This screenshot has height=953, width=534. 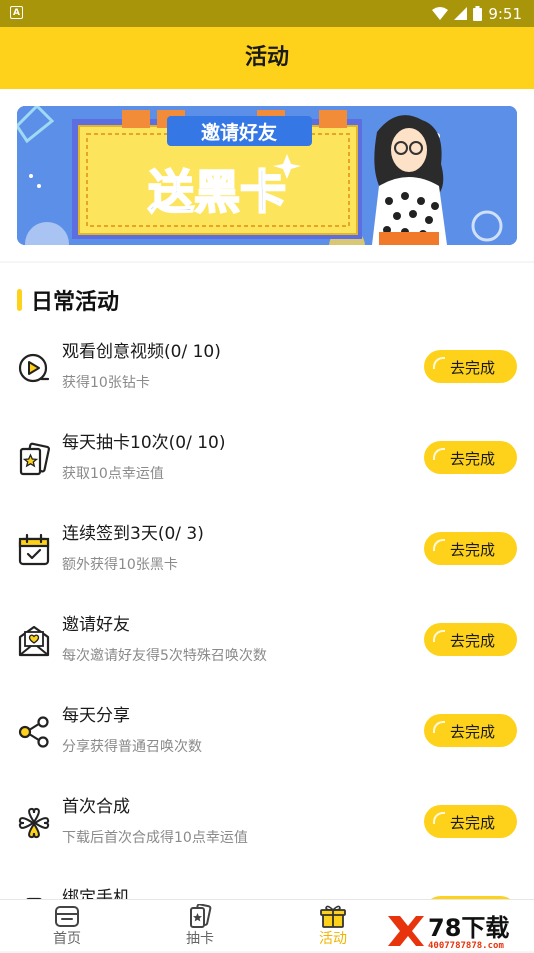 What do you see at coordinates (106, 383) in the screenshot?
I see `task-description: 获得10张钻卡` at bounding box center [106, 383].